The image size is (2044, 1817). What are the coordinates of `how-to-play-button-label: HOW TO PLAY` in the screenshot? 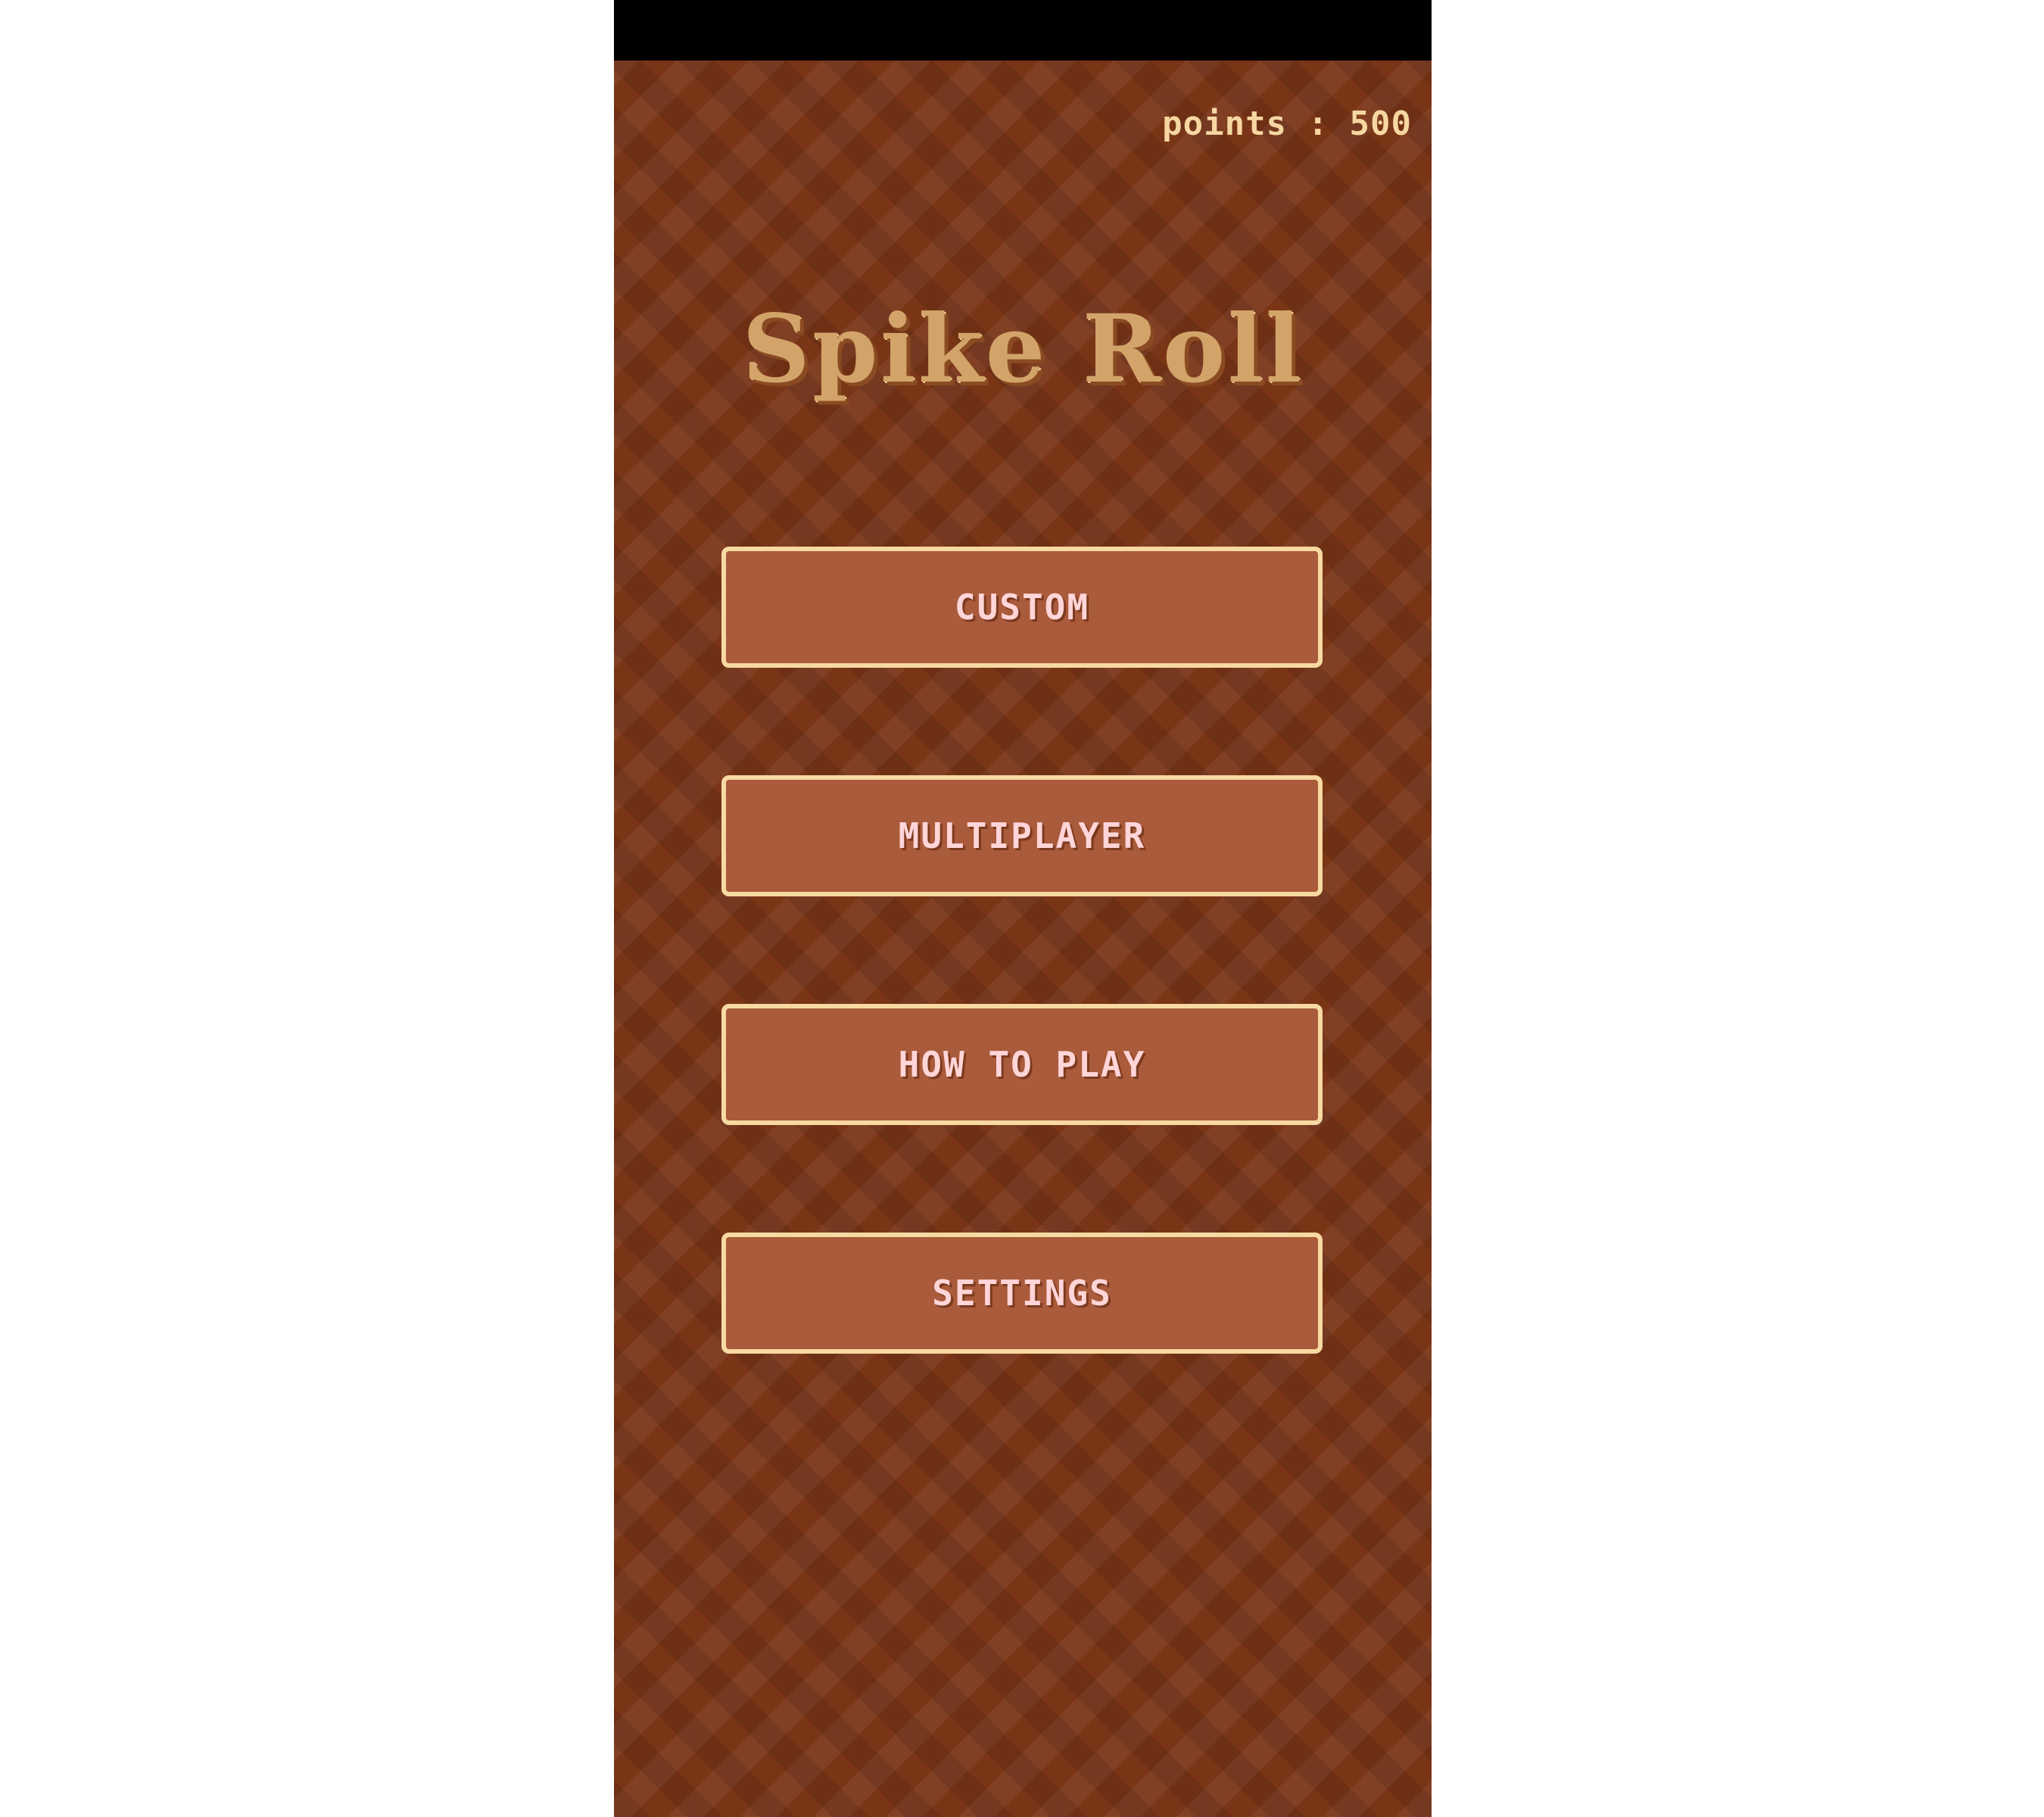 It's located at (1022, 1064).